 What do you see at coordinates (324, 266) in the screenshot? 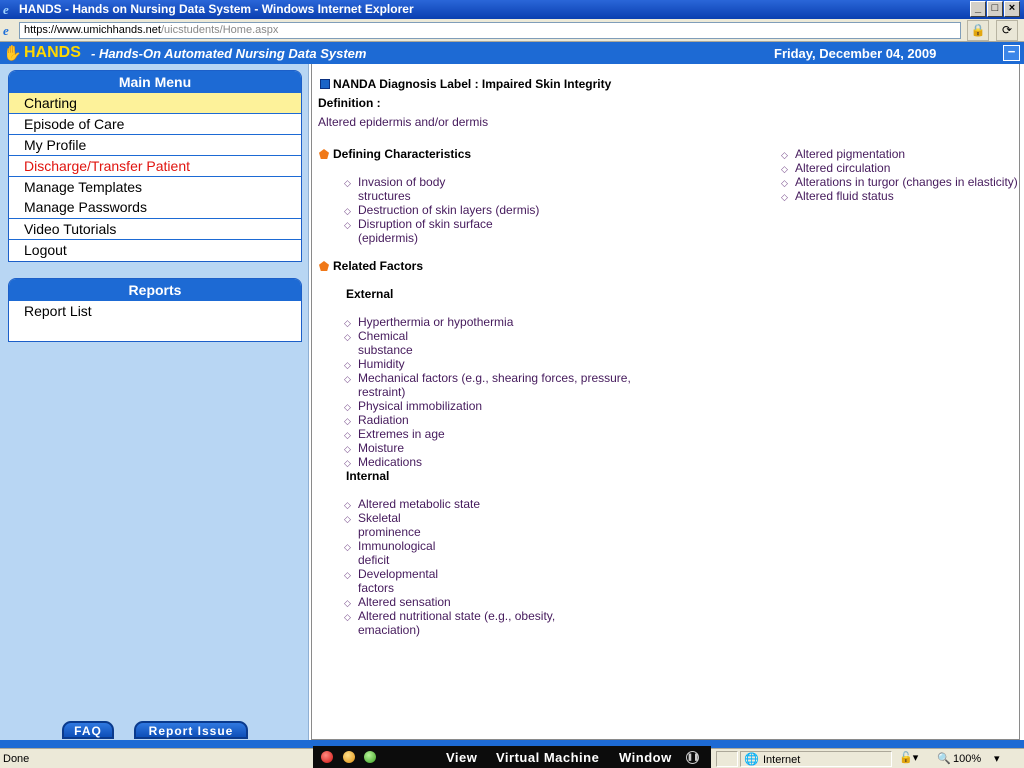
I see `related-bullet-icon` at bounding box center [324, 266].